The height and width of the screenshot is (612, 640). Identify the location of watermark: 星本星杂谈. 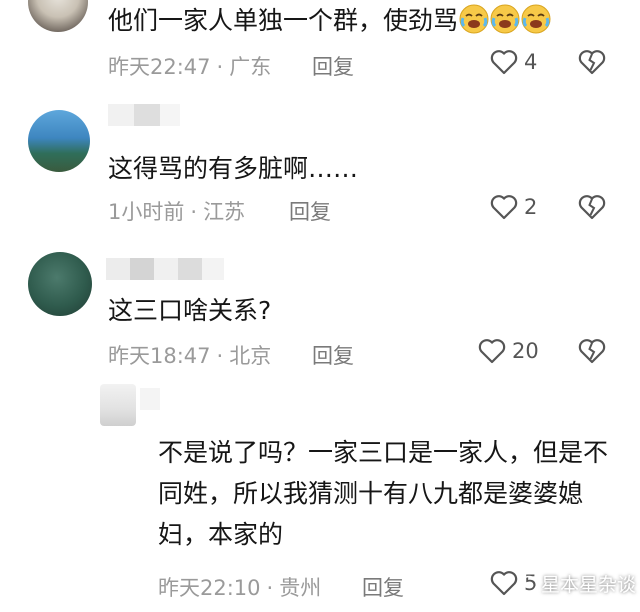
(578, 583).